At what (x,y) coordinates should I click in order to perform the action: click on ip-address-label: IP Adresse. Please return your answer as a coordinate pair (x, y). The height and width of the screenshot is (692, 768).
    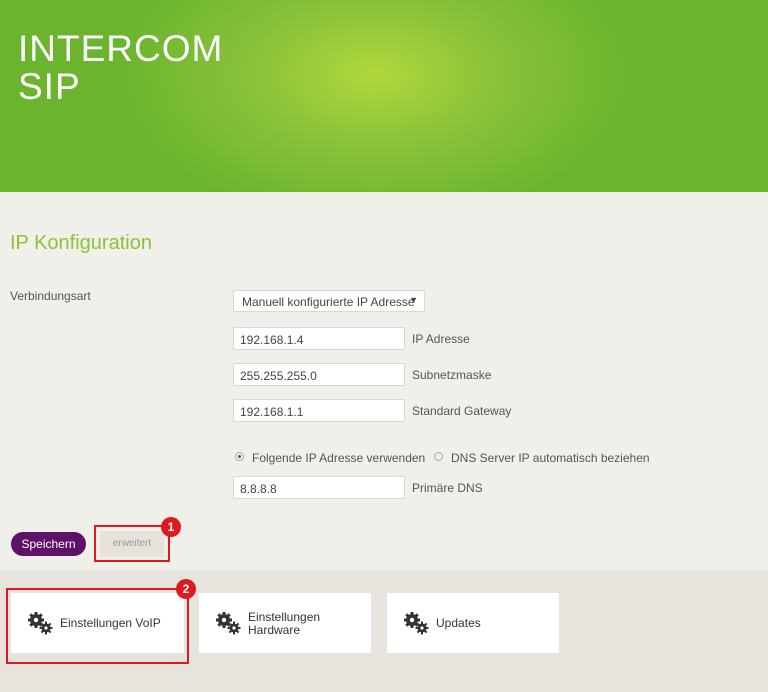
    Looking at the image, I should click on (441, 339).